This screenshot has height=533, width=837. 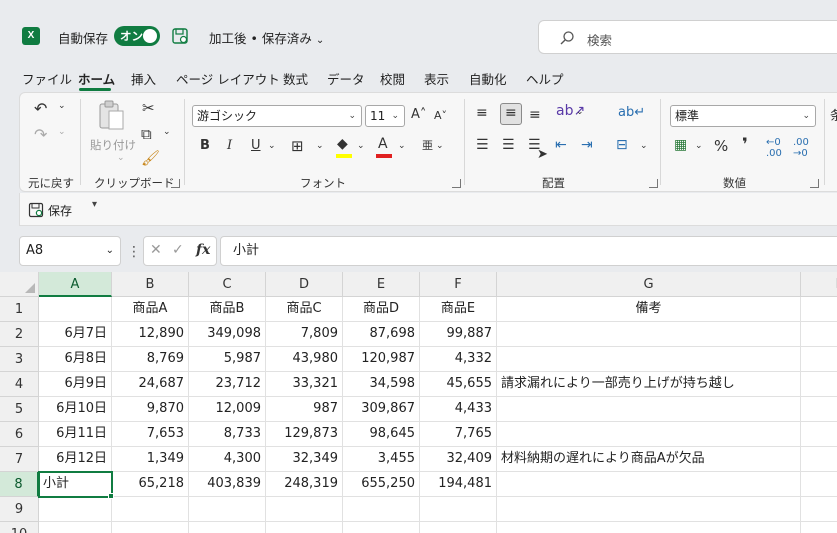 What do you see at coordinates (205, 145) in the screenshot?
I see `bold-button: B` at bounding box center [205, 145].